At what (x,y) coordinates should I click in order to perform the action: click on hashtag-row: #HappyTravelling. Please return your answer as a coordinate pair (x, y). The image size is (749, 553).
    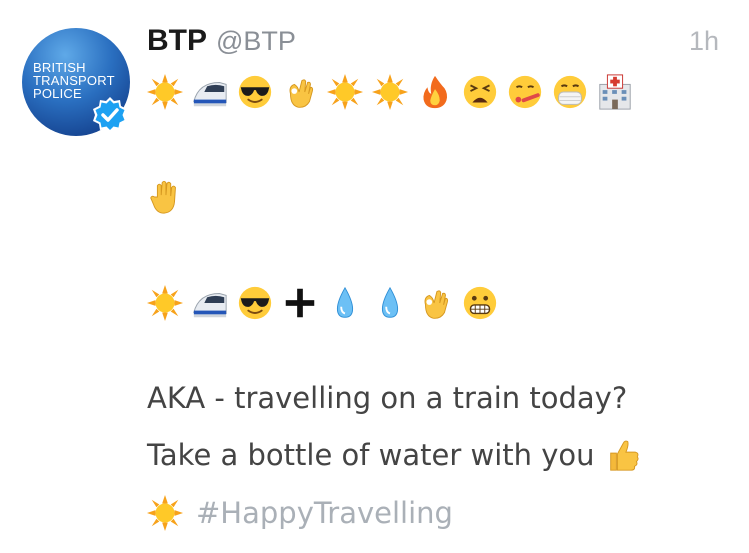
    Looking at the image, I should click on (299, 513).